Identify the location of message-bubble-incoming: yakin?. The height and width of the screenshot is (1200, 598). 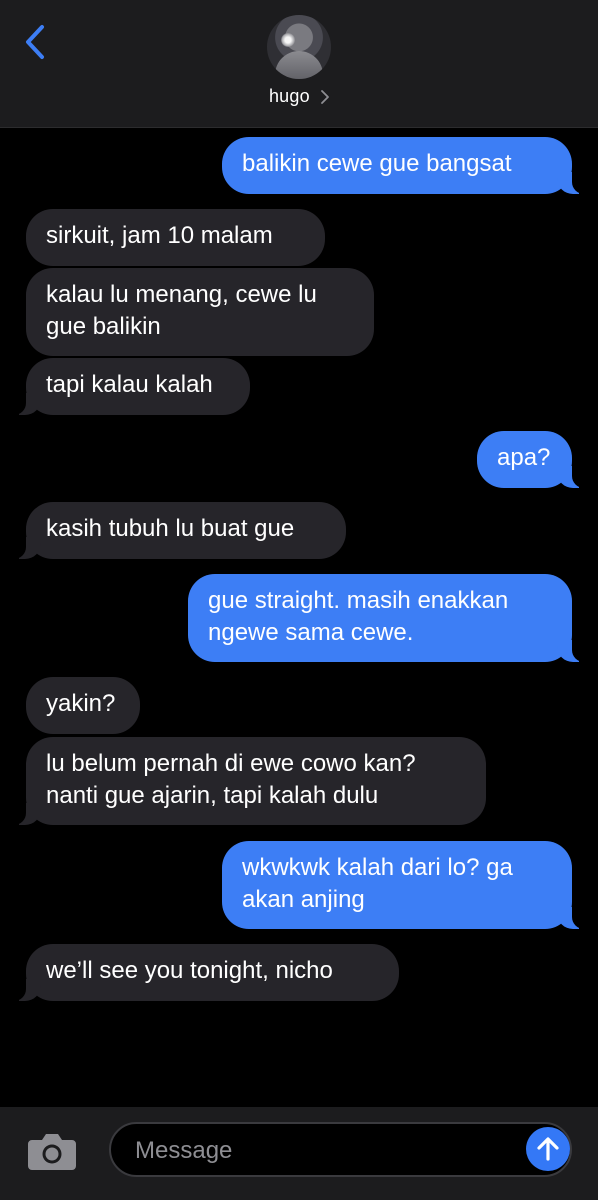
(83, 705).